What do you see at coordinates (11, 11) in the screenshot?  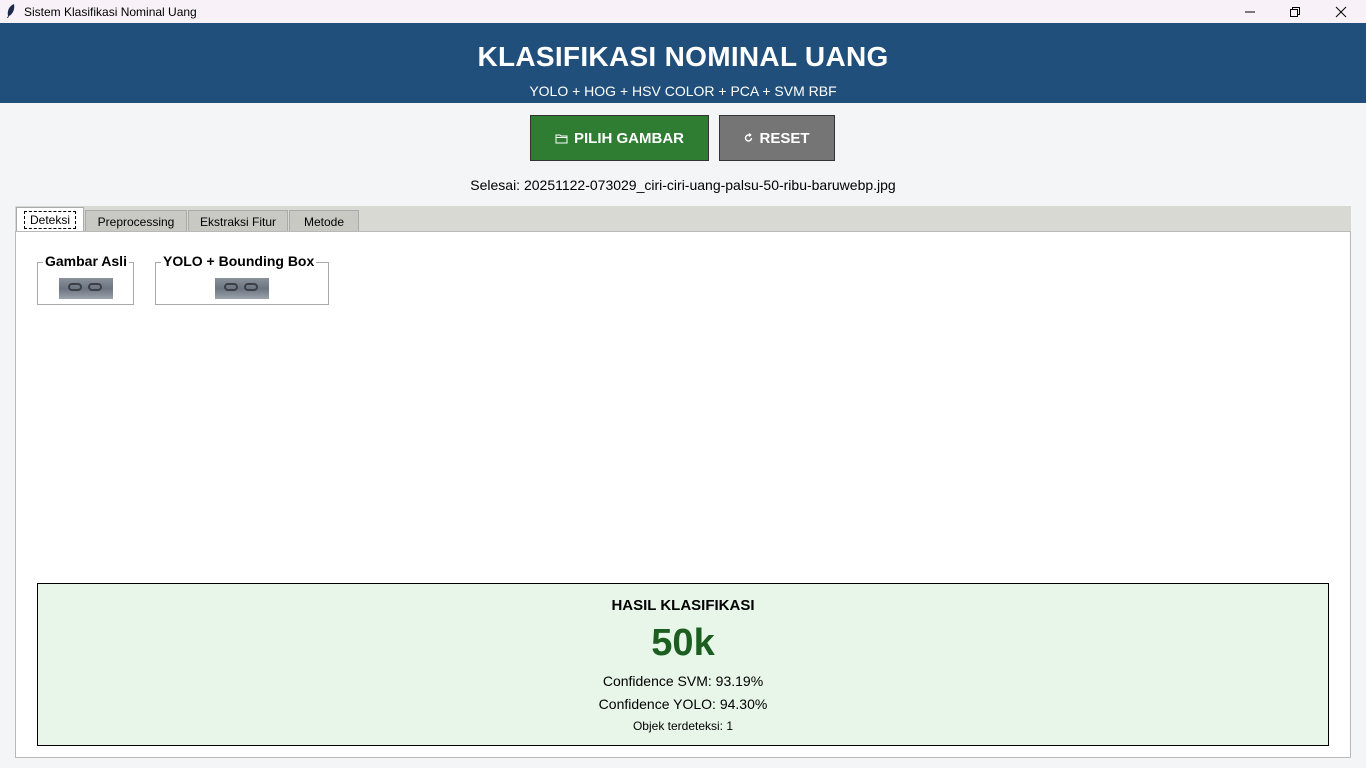 I see `app-feather-icon` at bounding box center [11, 11].